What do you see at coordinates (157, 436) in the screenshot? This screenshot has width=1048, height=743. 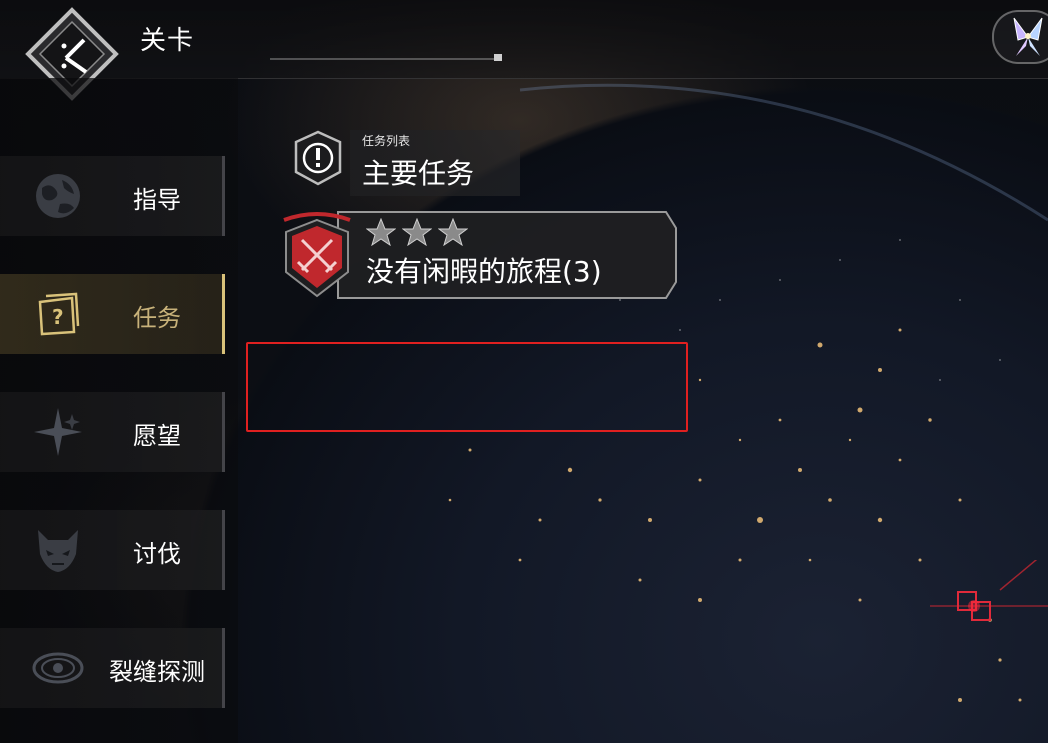 I see `sidebar-item-label: 愿望` at bounding box center [157, 436].